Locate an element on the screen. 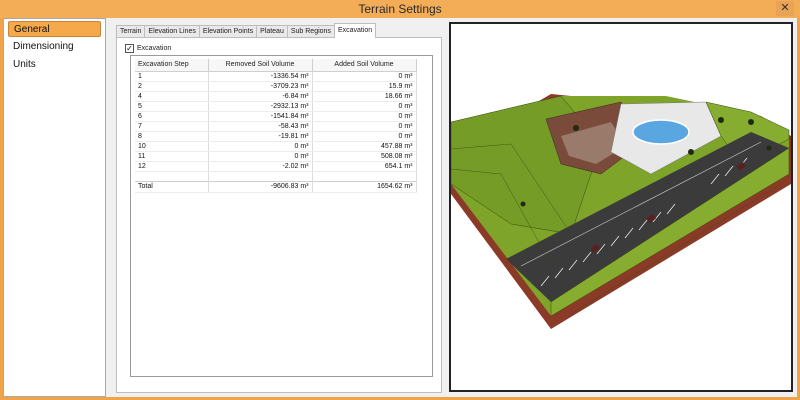  cell-step: 8 is located at coordinates (172, 136).